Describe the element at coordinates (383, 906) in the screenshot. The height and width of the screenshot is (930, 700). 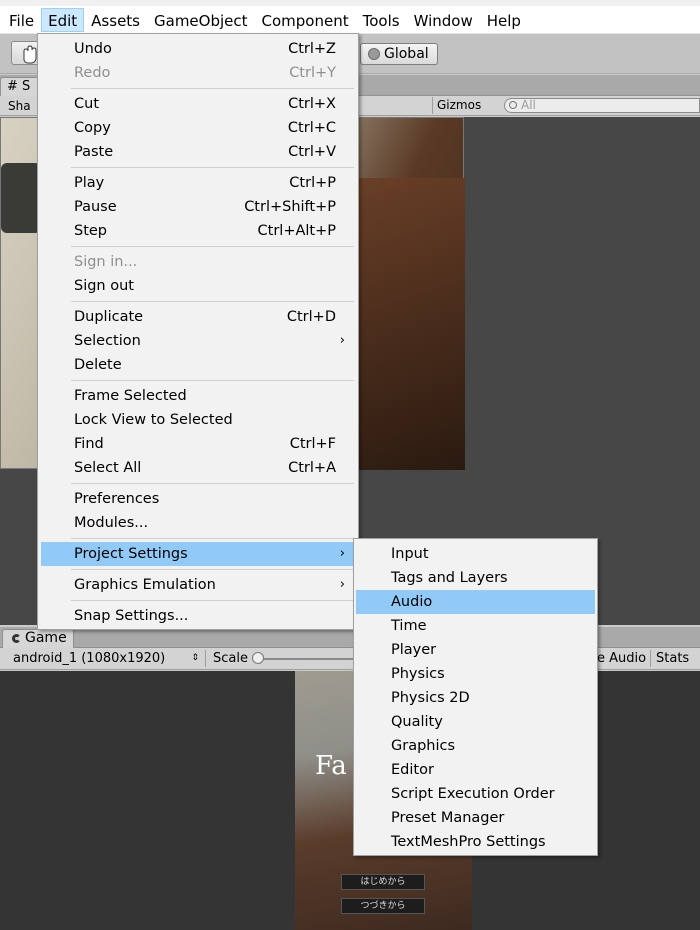
I see `continue-game-button: つづきから` at that location.